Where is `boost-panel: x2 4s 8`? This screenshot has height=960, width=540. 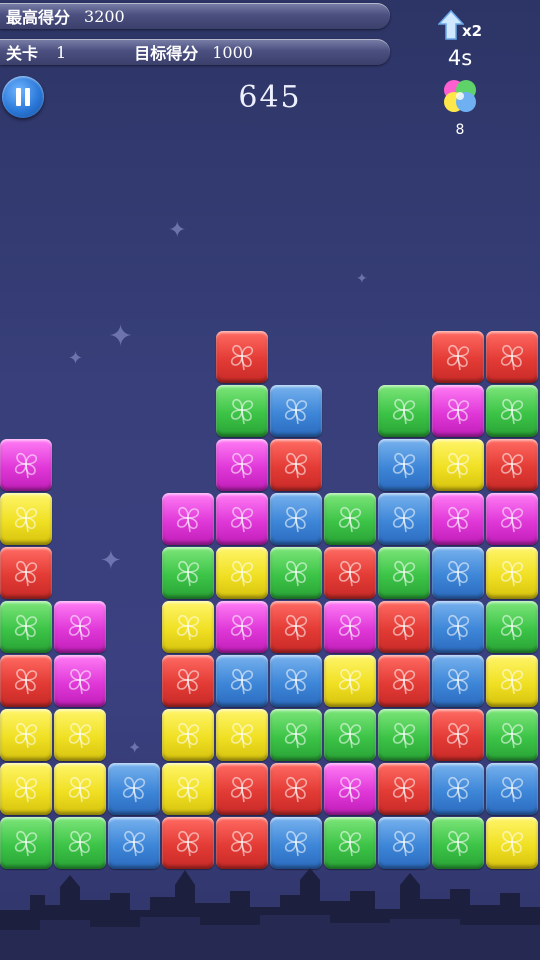
boost-panel: x2 4s 8 is located at coordinates (460, 73).